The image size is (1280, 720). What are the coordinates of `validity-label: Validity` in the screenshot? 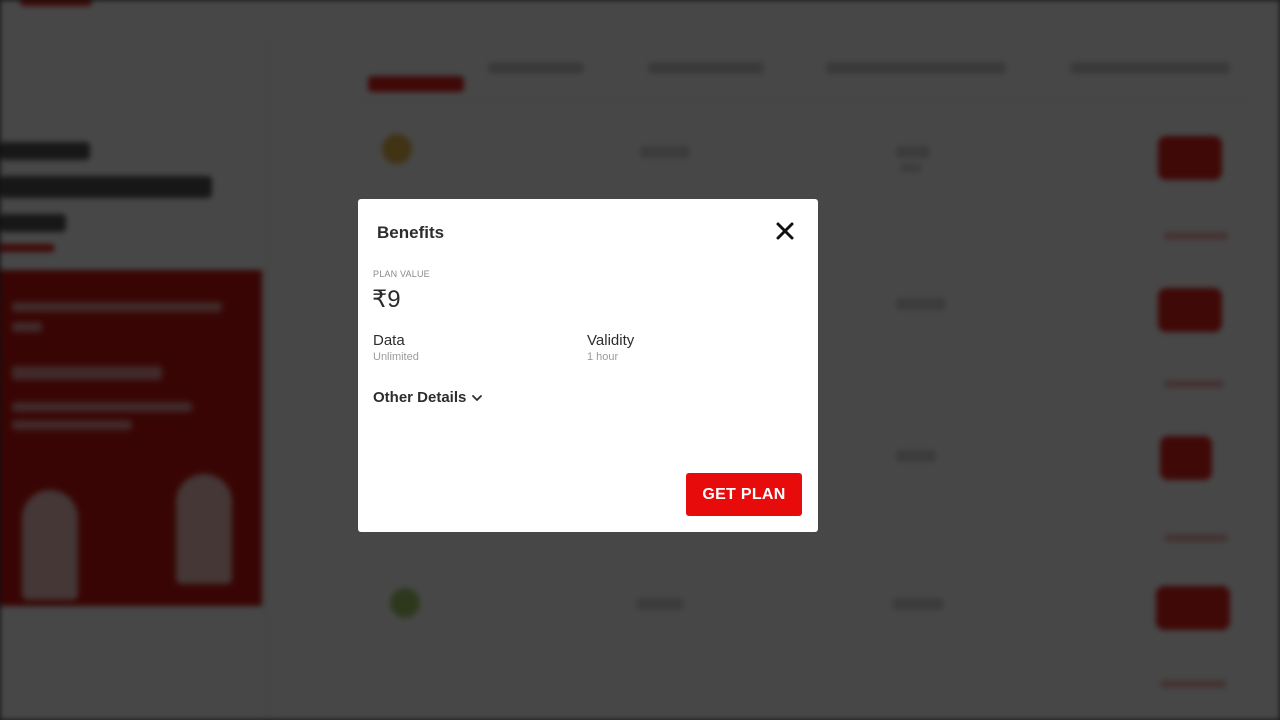 It's located at (611, 340).